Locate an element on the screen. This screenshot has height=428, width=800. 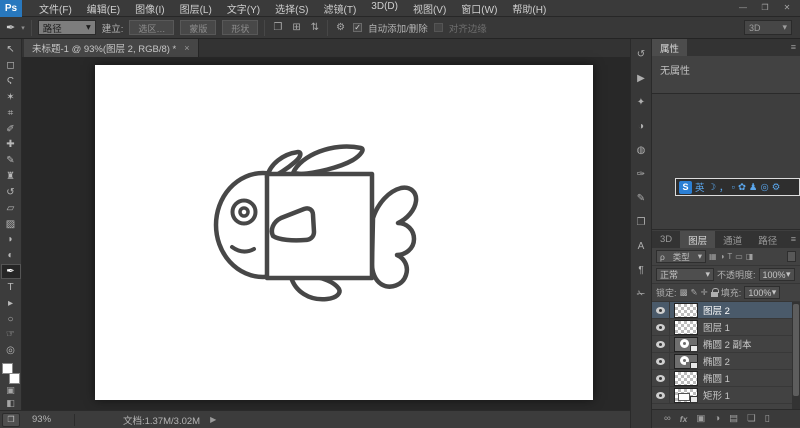
lock-transparency-icon: ▩ is located at coordinates (684, 292).